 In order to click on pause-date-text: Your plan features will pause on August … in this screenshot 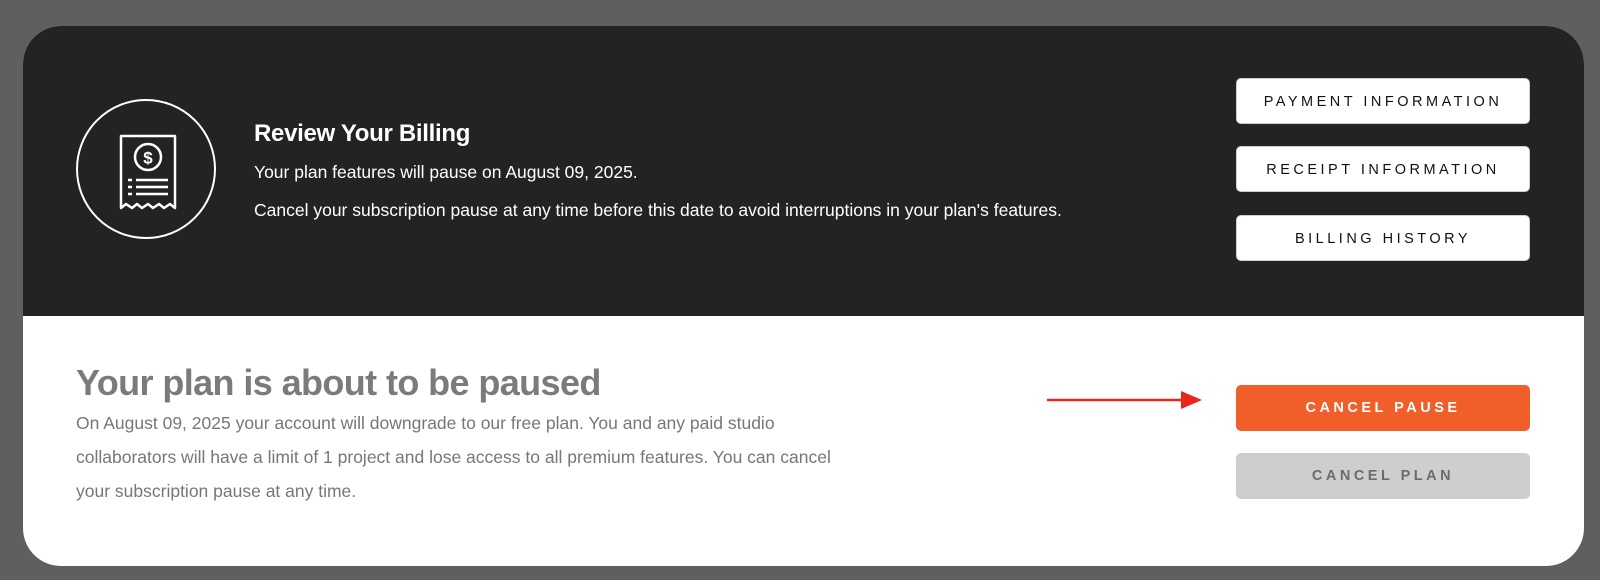, I will do `click(446, 172)`.